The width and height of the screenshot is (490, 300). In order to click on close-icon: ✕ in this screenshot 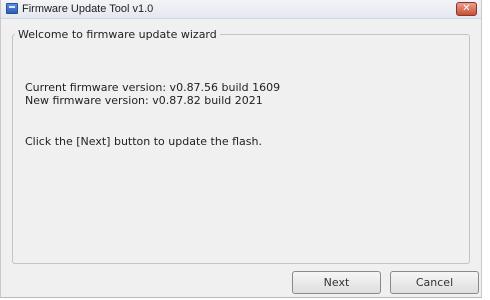, I will do `click(466, 8)`.